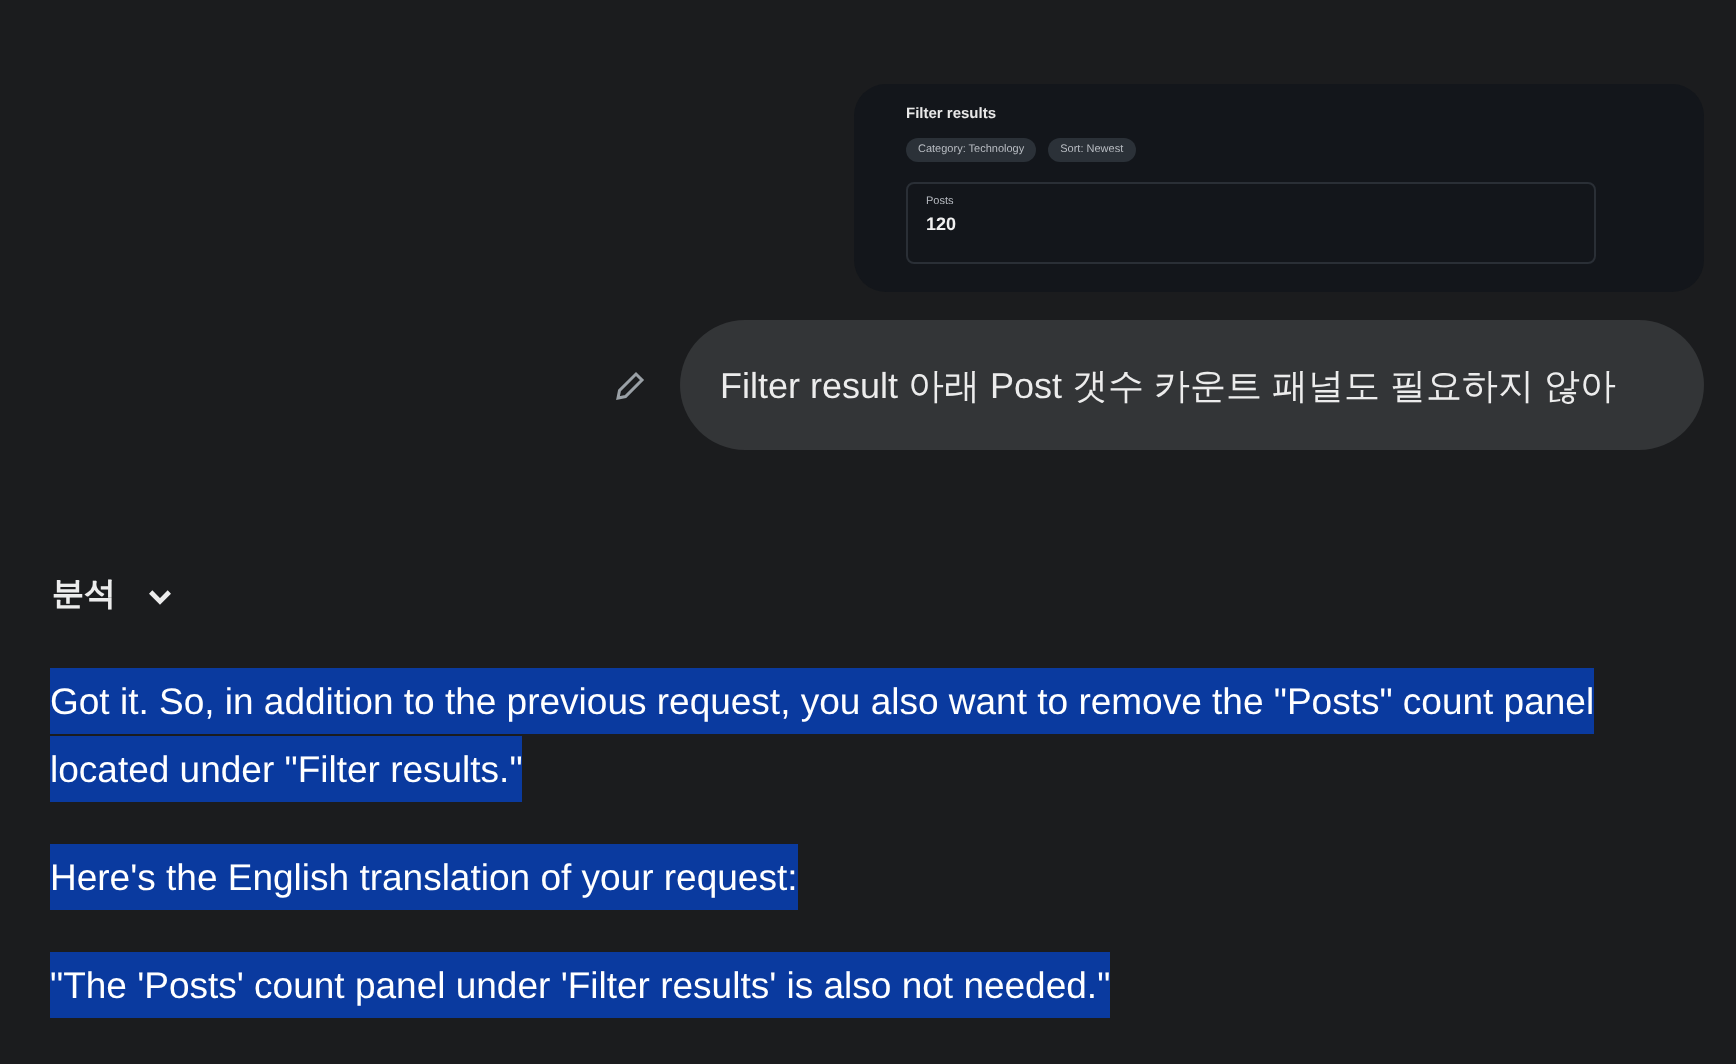  I want to click on user-message: Filter result 아래 Post 갯수 카운트 패널도 필요하지 않아, so click(1192, 385).